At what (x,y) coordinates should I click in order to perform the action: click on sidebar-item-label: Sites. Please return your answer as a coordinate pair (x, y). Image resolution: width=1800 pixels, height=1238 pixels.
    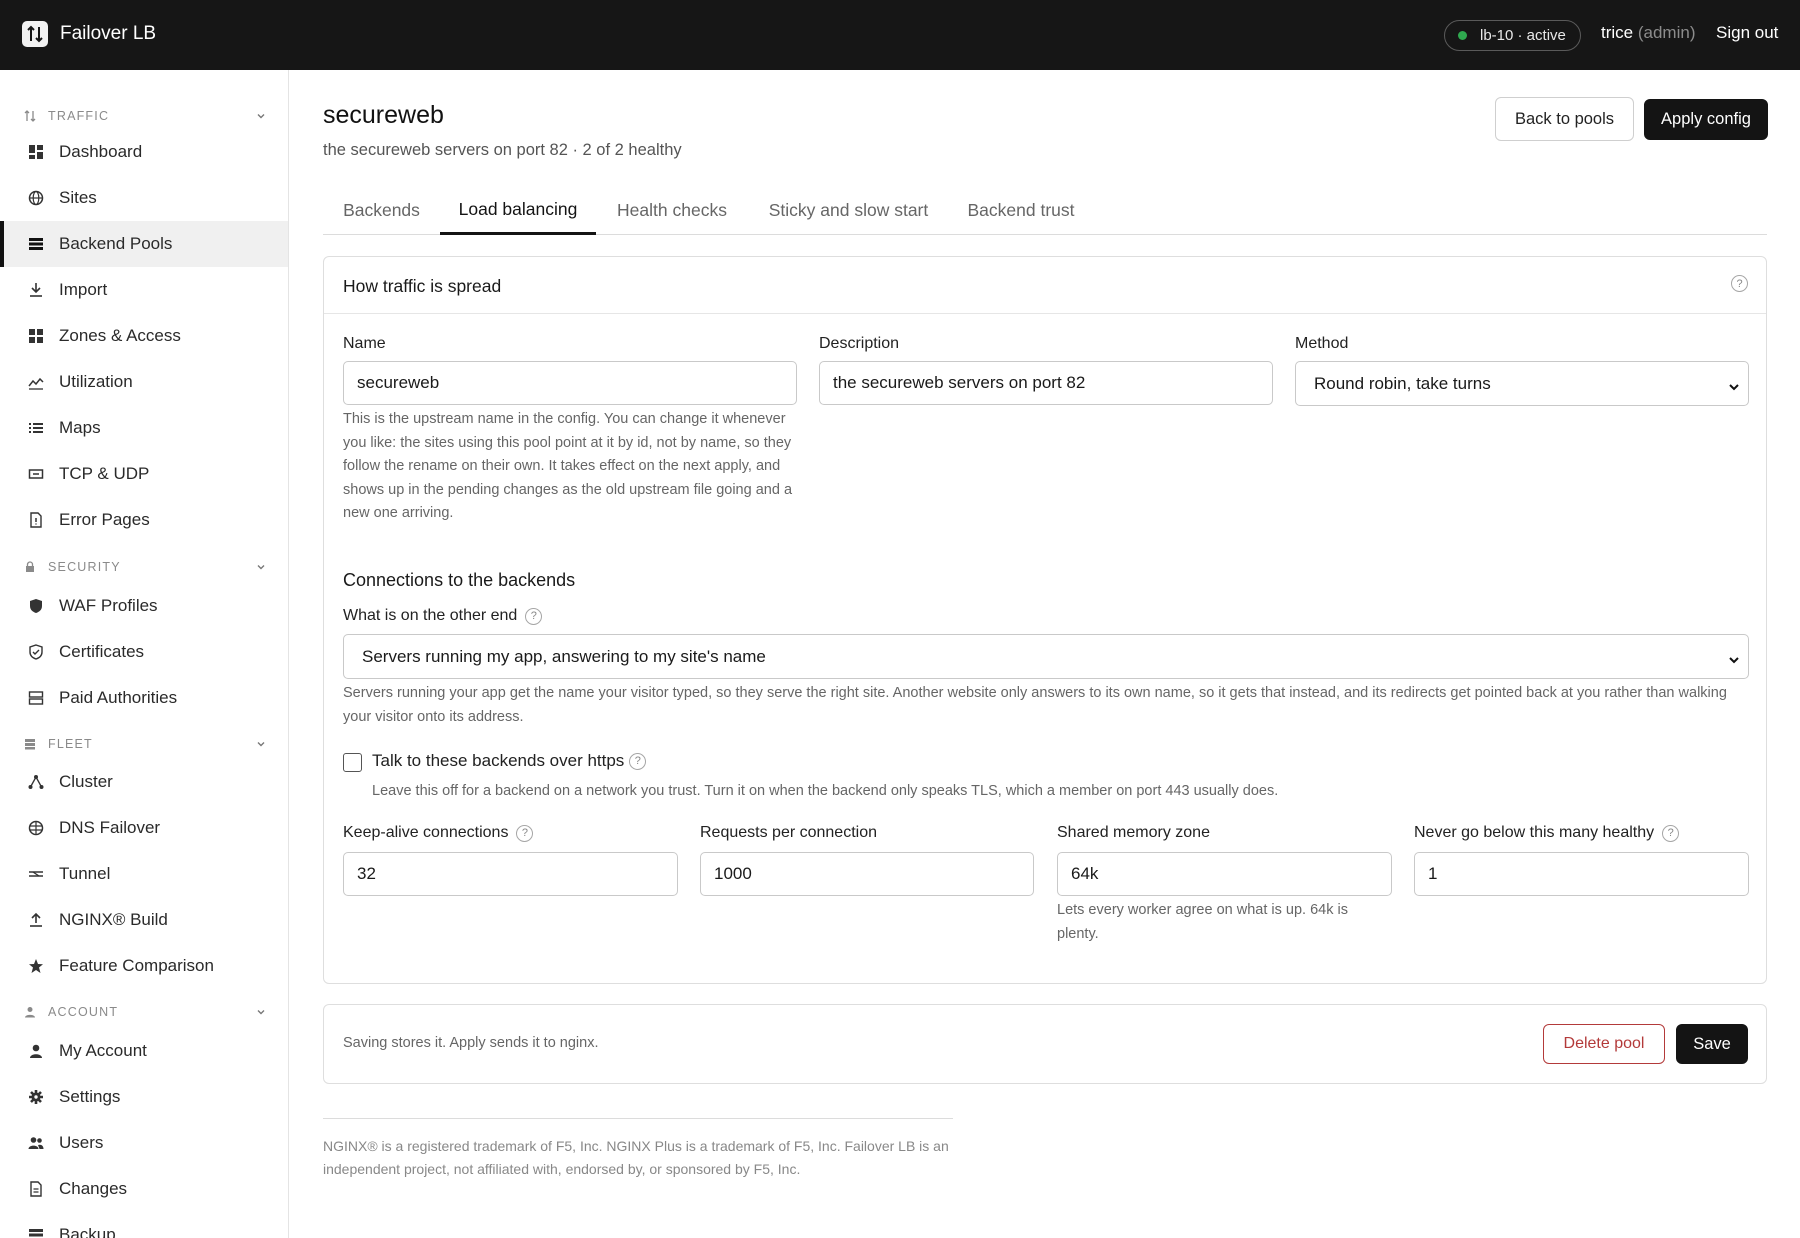
    Looking at the image, I should click on (78, 197).